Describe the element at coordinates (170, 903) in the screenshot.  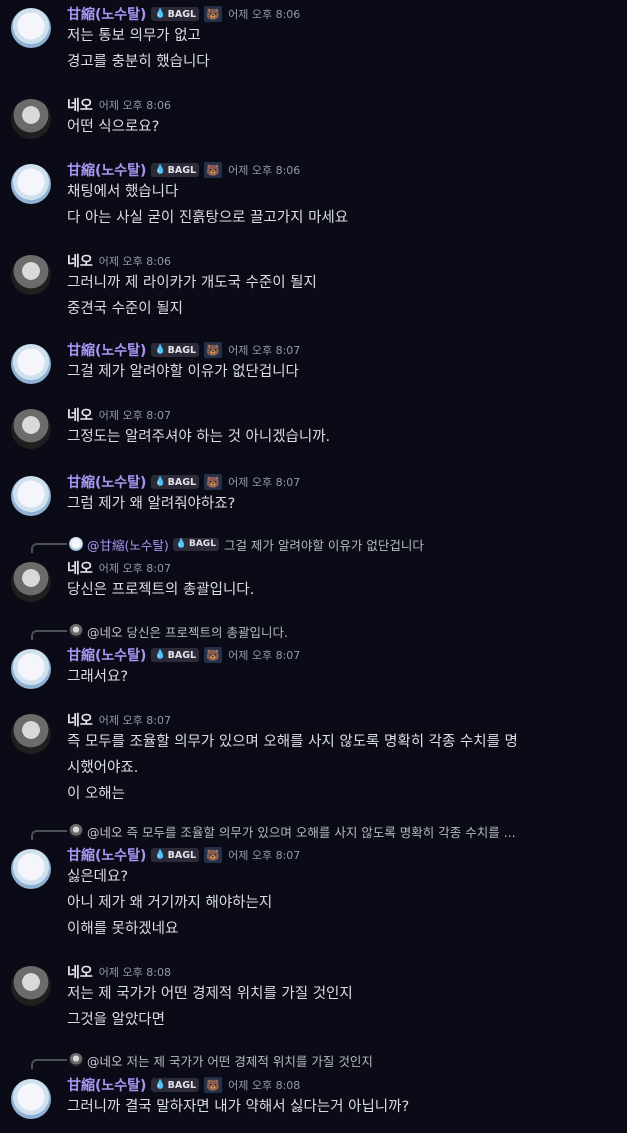
I see `message-text: 아니 제가 왜 거기까지 해야하는지` at that location.